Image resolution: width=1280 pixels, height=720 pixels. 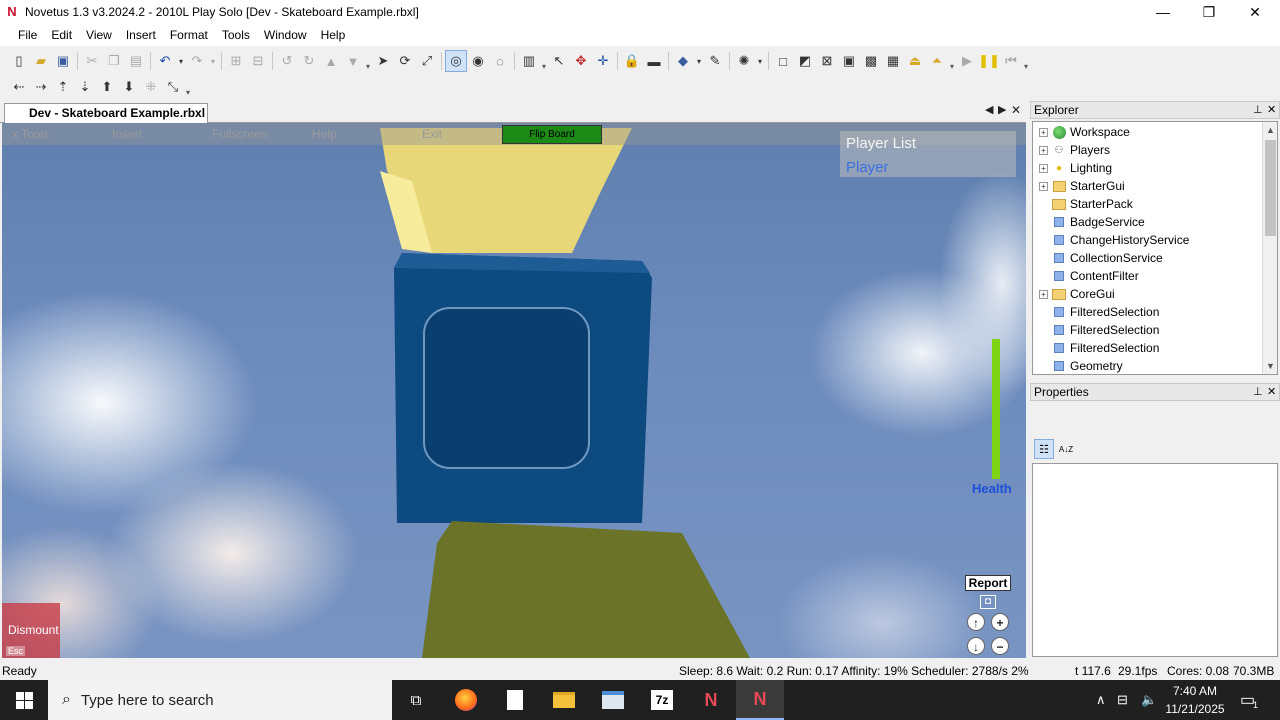 I want to click on insert-corner-icon: ⊠, so click(x=827, y=61).